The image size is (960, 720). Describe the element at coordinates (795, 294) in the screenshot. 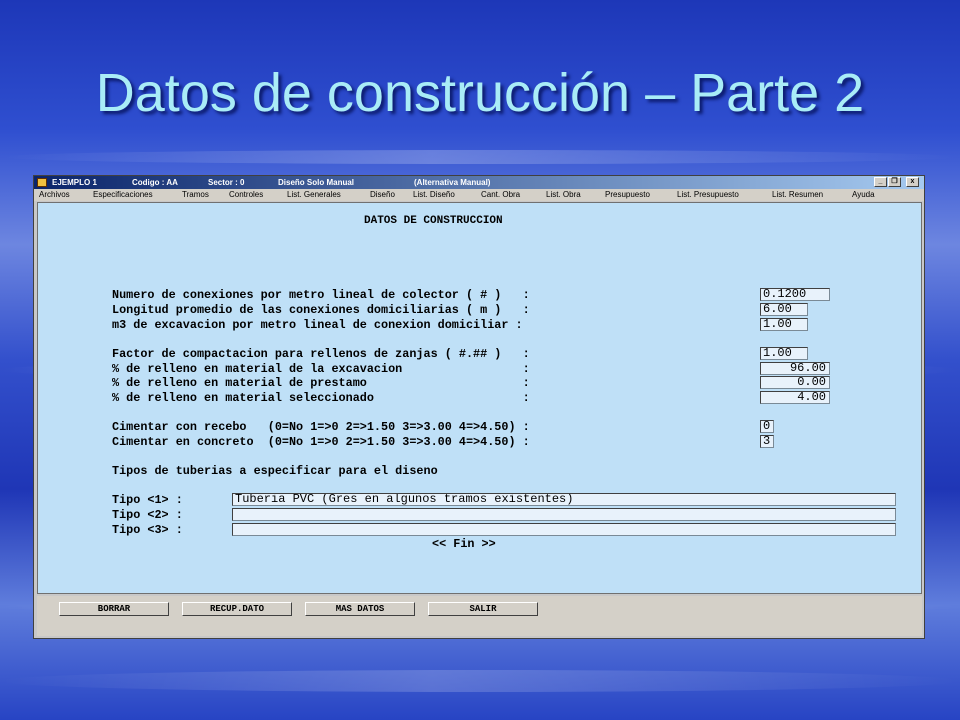

I see `conexiones-por-metro-input: 0.1200` at that location.